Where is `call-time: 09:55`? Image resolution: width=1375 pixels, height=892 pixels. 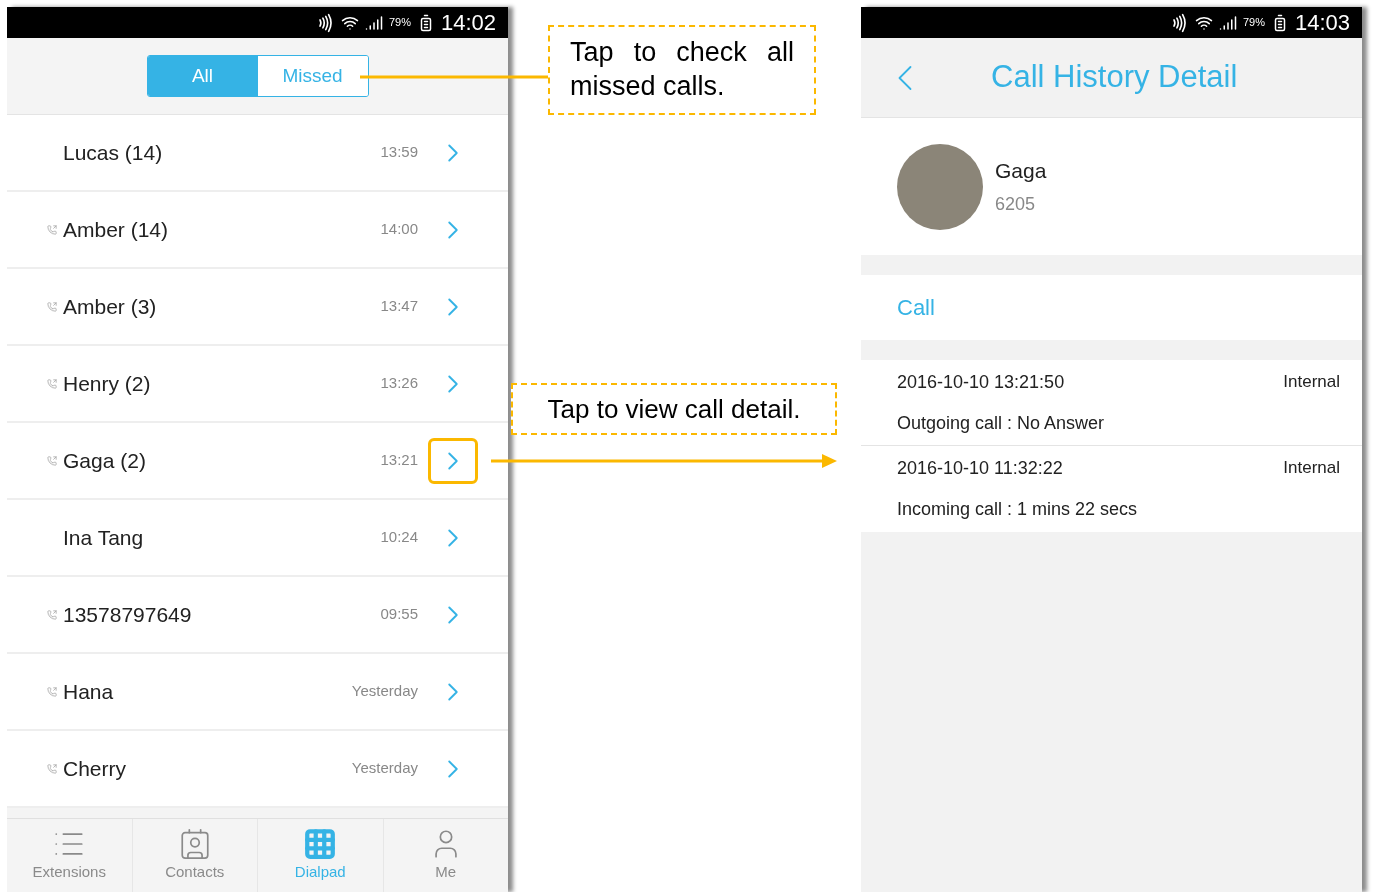 call-time: 09:55 is located at coordinates (399, 614).